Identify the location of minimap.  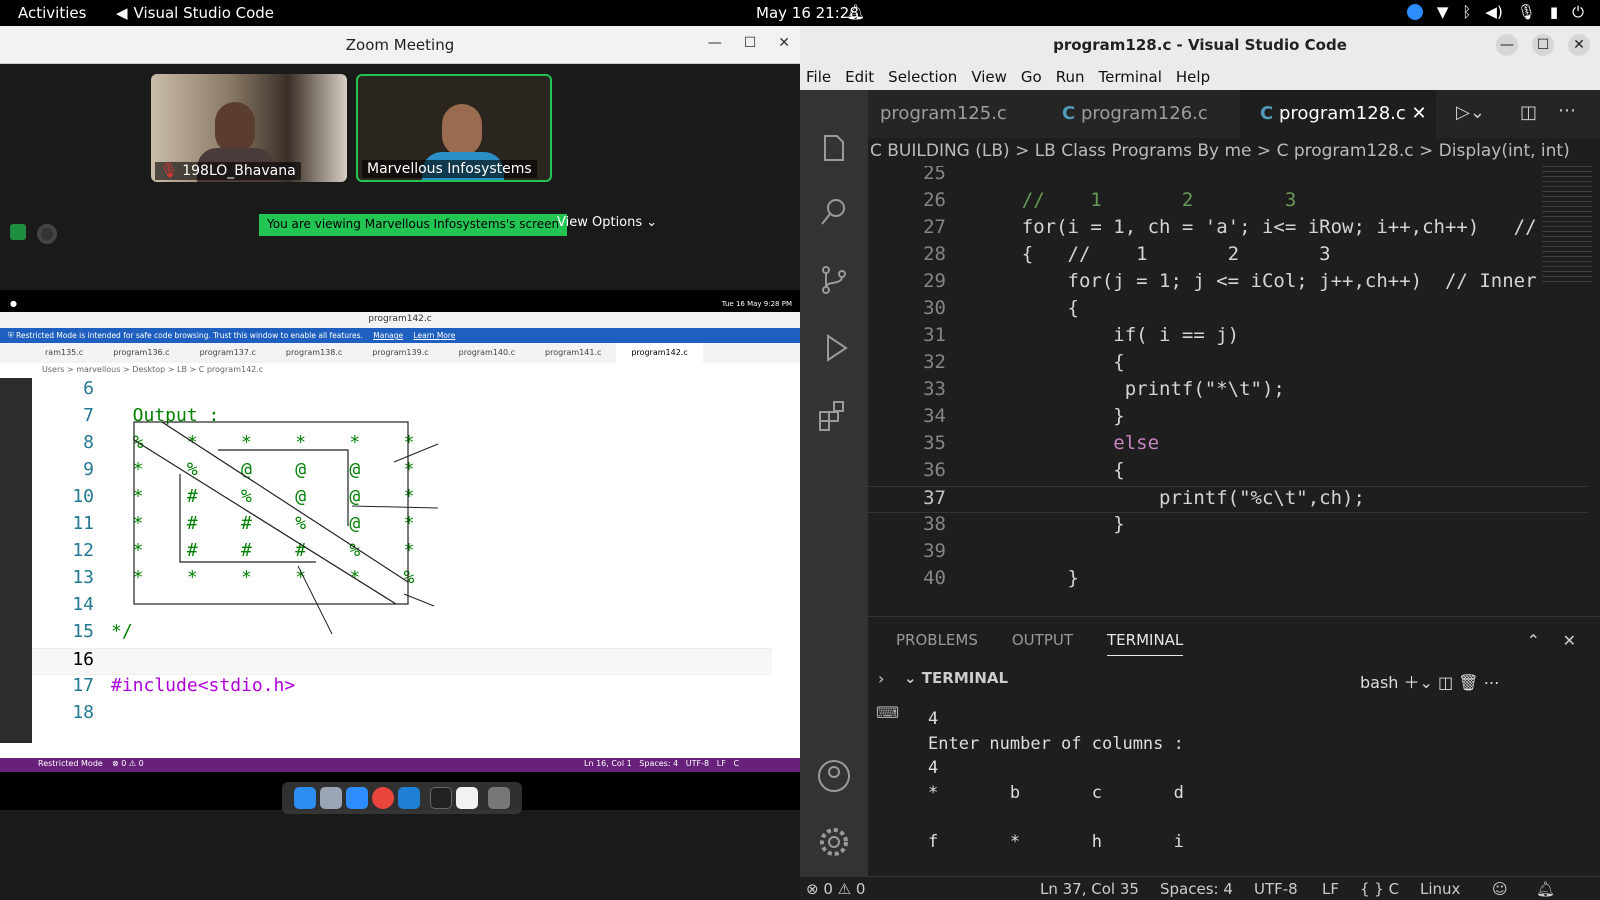
(1567, 226).